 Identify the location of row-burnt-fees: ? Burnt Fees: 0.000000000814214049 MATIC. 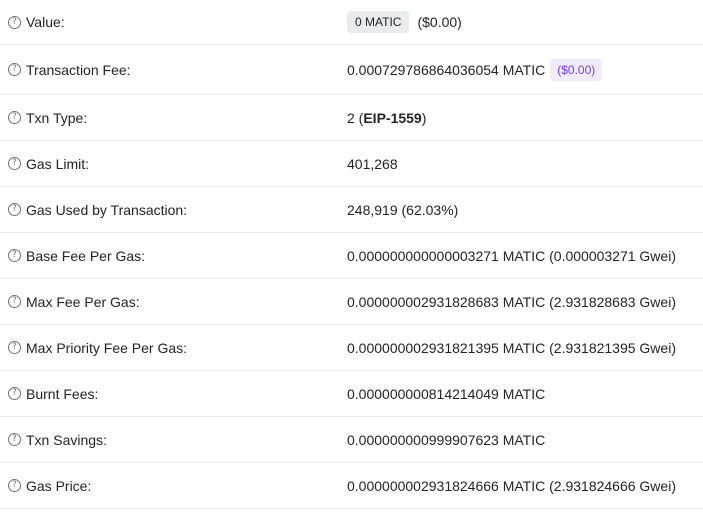
(351, 394).